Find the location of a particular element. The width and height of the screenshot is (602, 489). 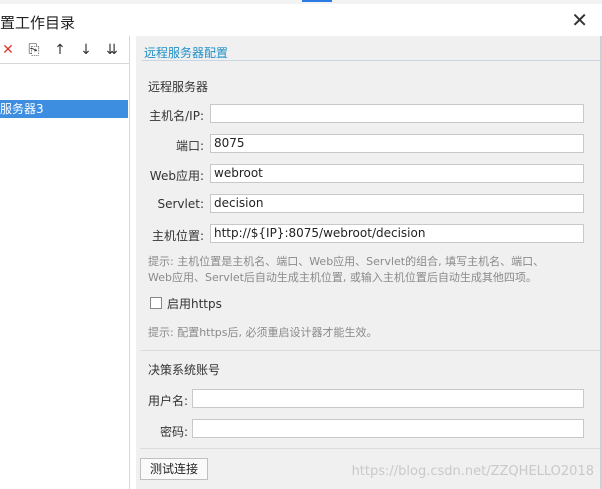

test-connection-button: 测试连接 is located at coordinates (174, 469).